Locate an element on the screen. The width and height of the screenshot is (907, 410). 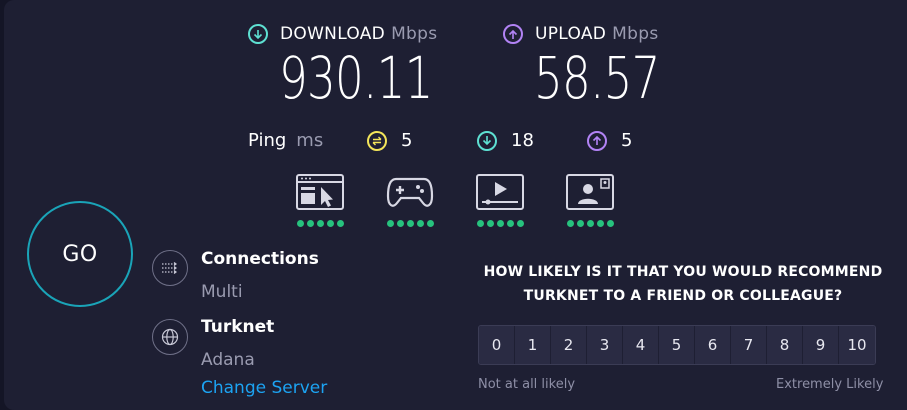
upload-unit: Mbps is located at coordinates (635, 34).